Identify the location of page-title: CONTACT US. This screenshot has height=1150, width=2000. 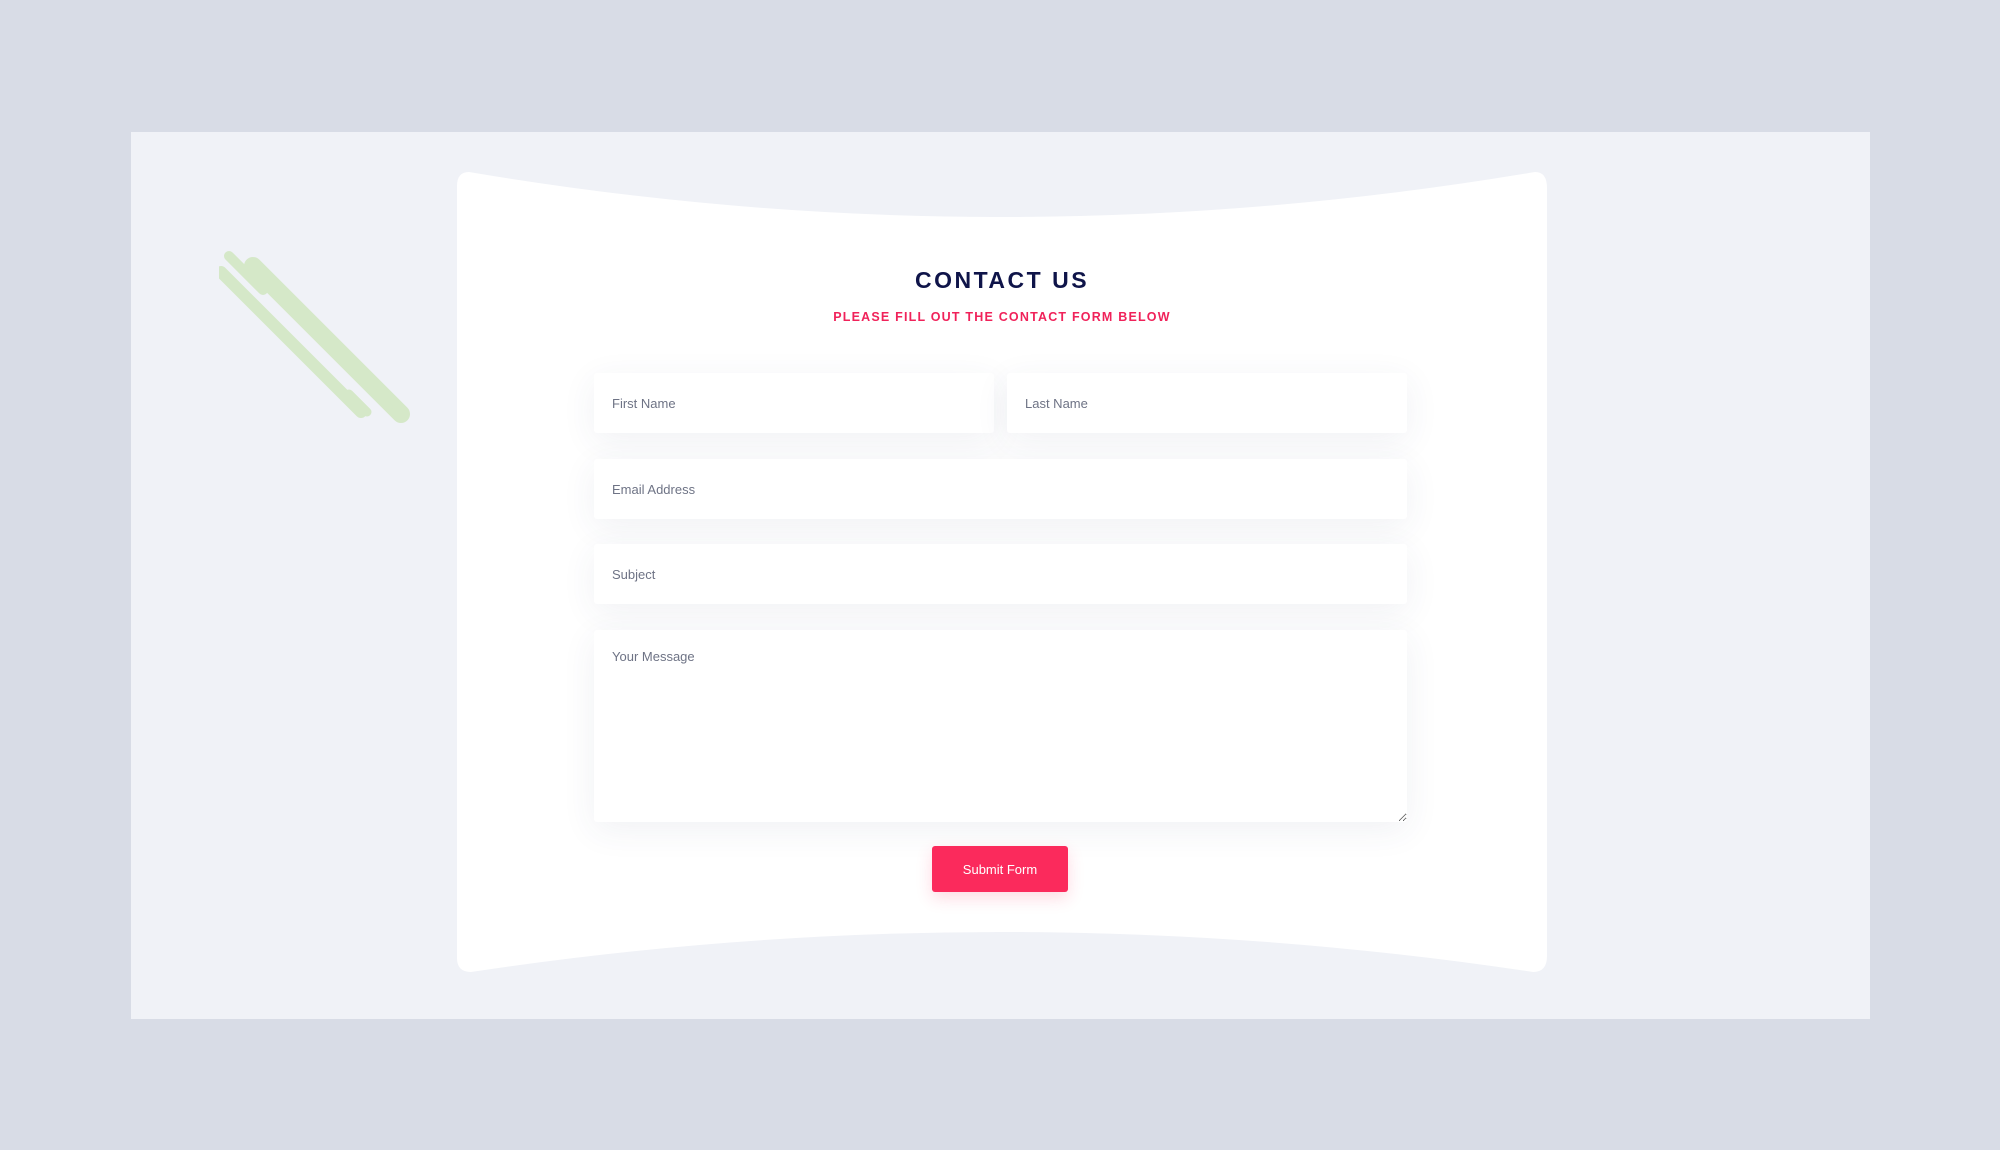
(1002, 280).